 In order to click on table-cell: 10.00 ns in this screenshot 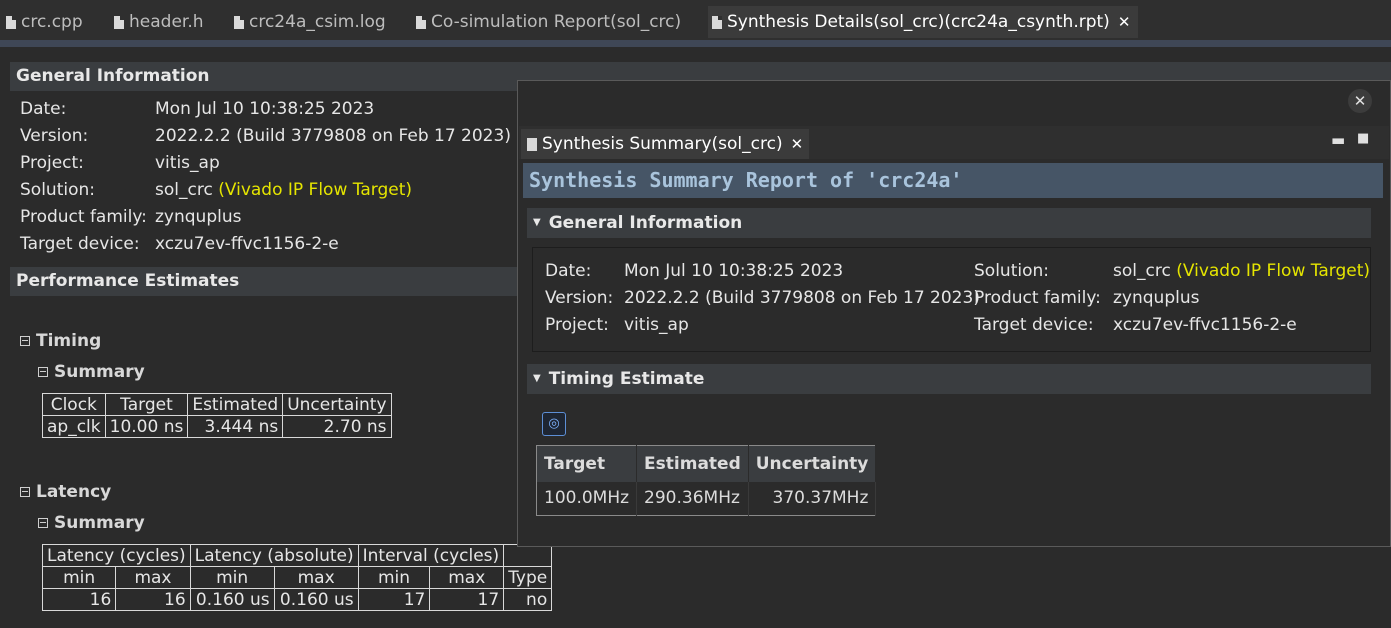, I will do `click(146, 426)`.